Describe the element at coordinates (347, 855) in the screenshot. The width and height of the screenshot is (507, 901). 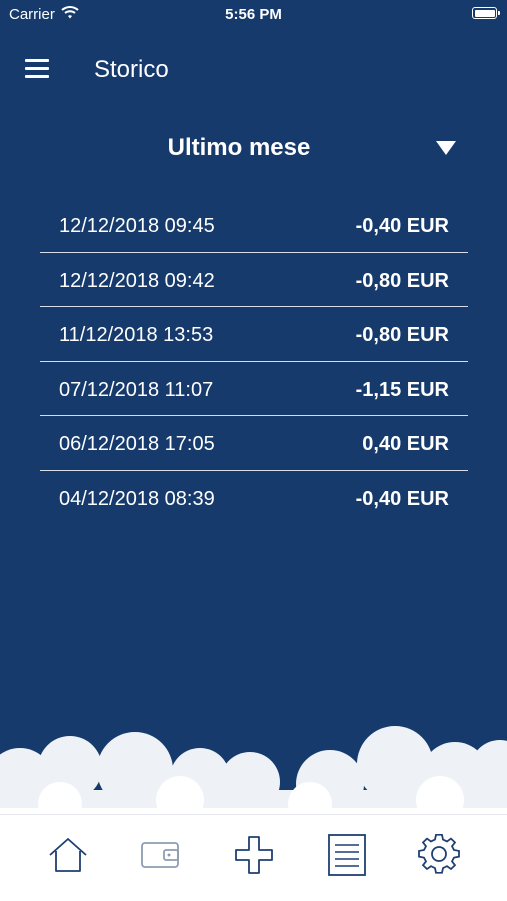
I see `list-icon` at that location.